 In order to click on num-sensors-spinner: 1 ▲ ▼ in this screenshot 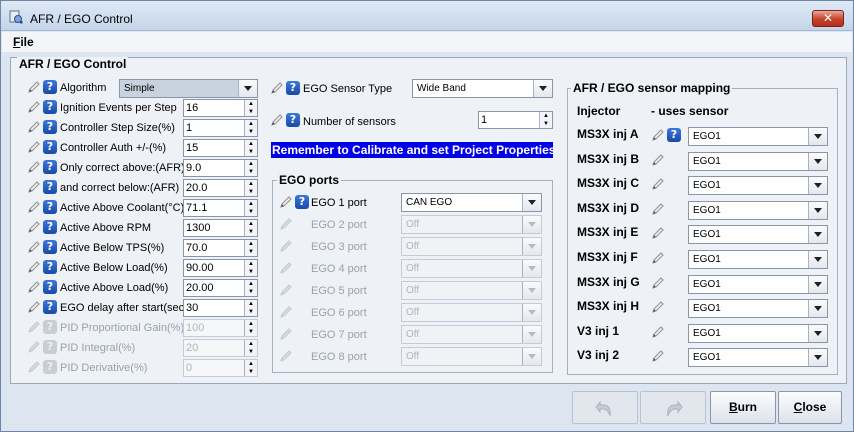, I will do `click(515, 120)`.